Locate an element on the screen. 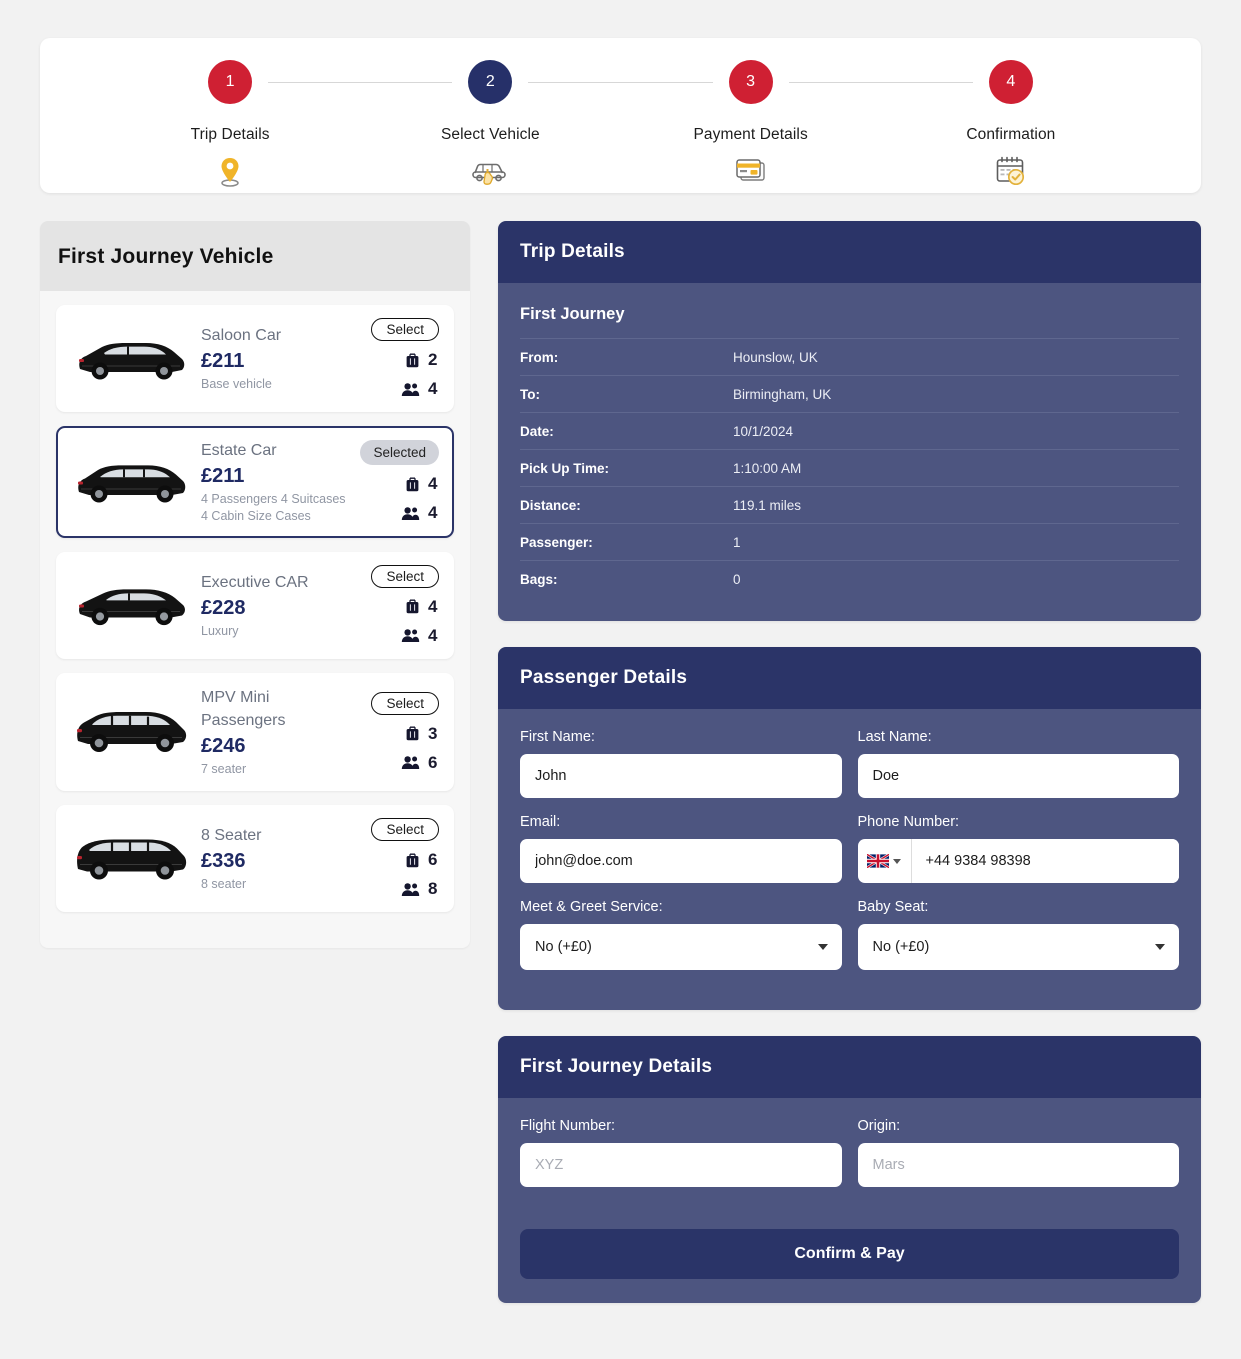 Image resolution: width=1241 pixels, height=1359 pixels. trip-details-title: Trip Details is located at coordinates (572, 251).